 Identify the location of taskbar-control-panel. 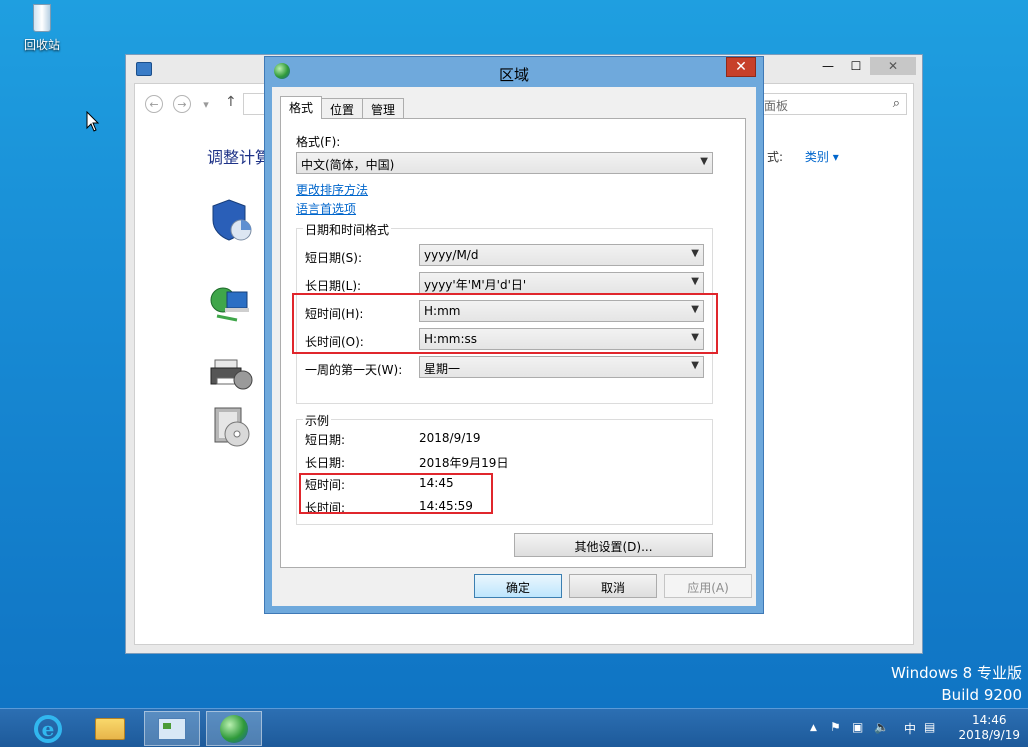
(172, 728).